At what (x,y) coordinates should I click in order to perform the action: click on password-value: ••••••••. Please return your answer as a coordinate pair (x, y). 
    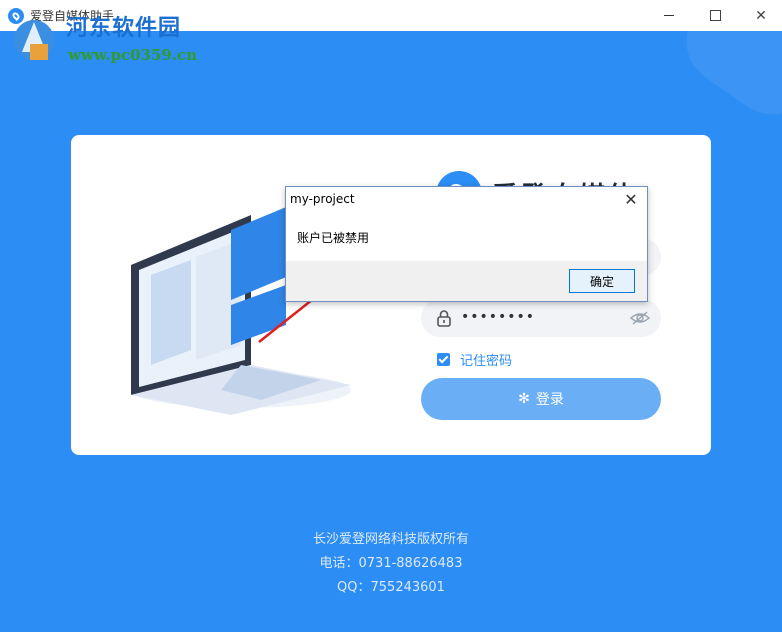
    Looking at the image, I should click on (498, 317).